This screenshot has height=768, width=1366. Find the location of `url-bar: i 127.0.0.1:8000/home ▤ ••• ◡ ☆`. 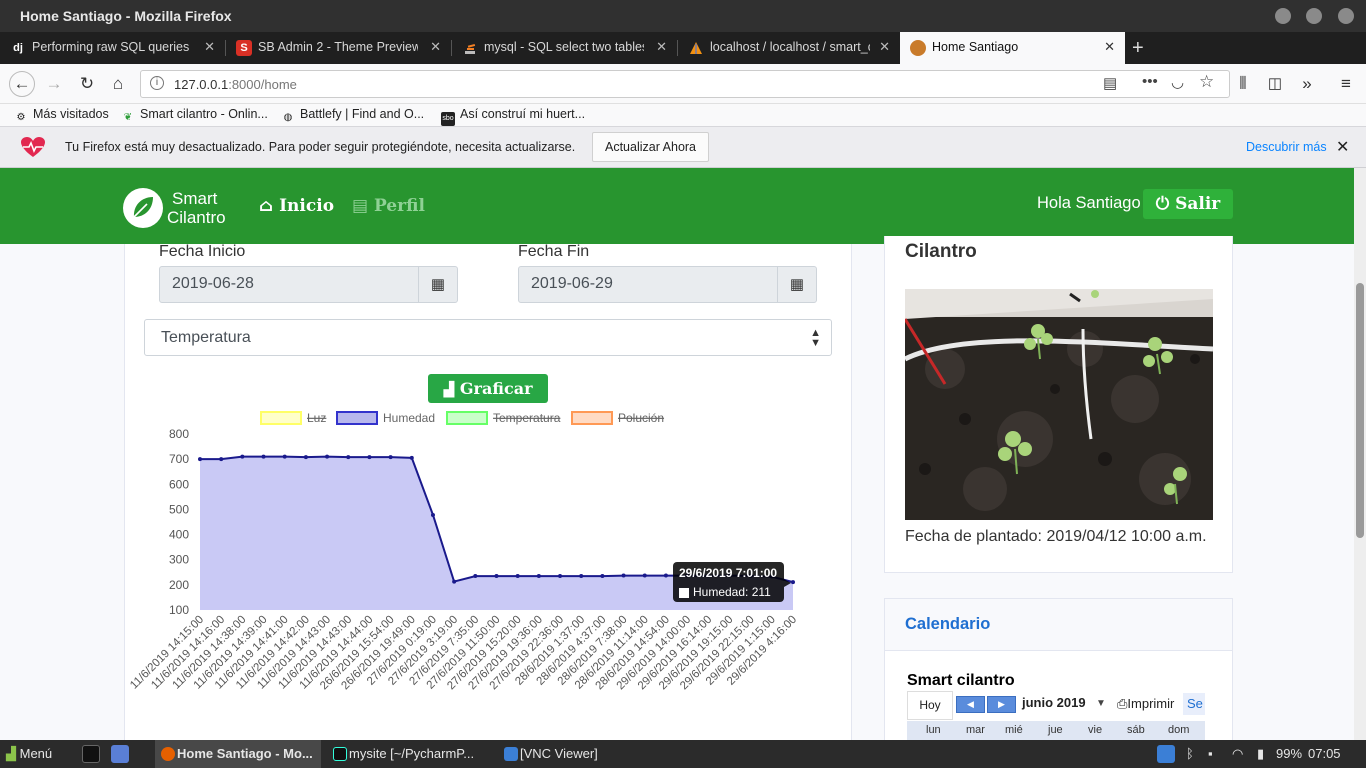

url-bar: i 127.0.0.1:8000/home ▤ ••• ◡ ☆ is located at coordinates (685, 84).